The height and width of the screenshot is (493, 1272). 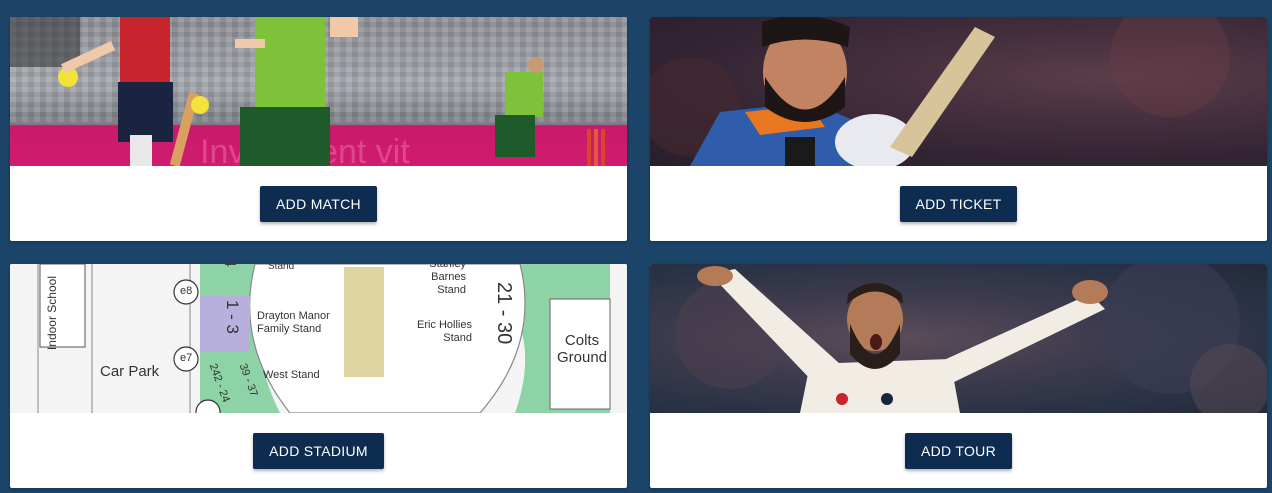 I want to click on map-label-colts-ground: Colts Ground, so click(x=582, y=349).